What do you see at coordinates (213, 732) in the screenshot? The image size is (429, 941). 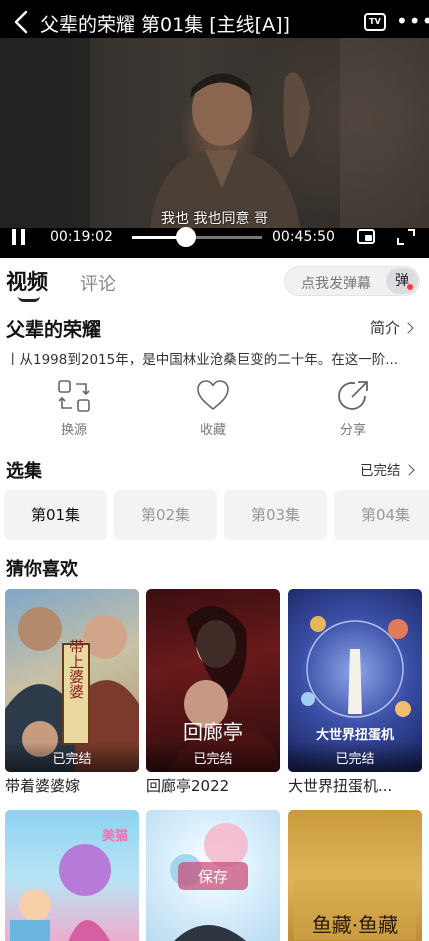 I see `poster-title-text: 回廊亭` at bounding box center [213, 732].